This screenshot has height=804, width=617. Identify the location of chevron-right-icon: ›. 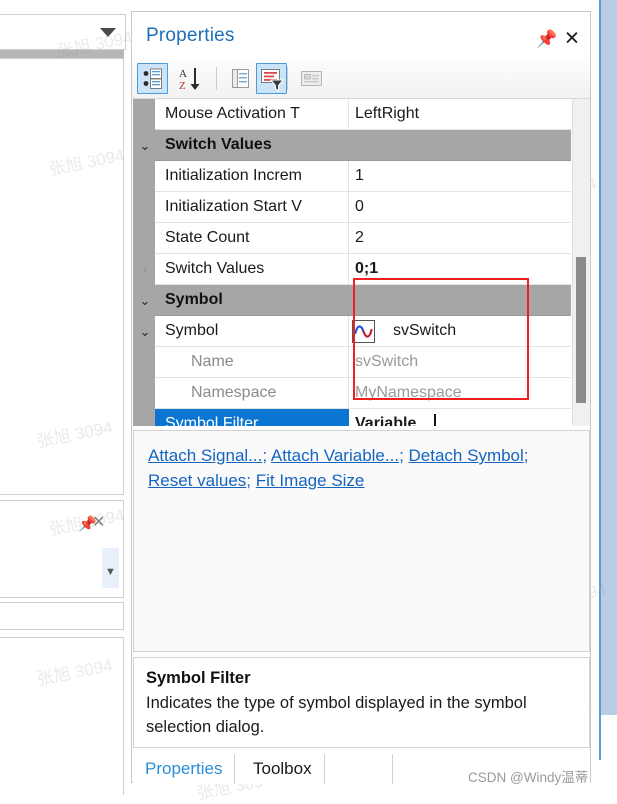
(145, 270).